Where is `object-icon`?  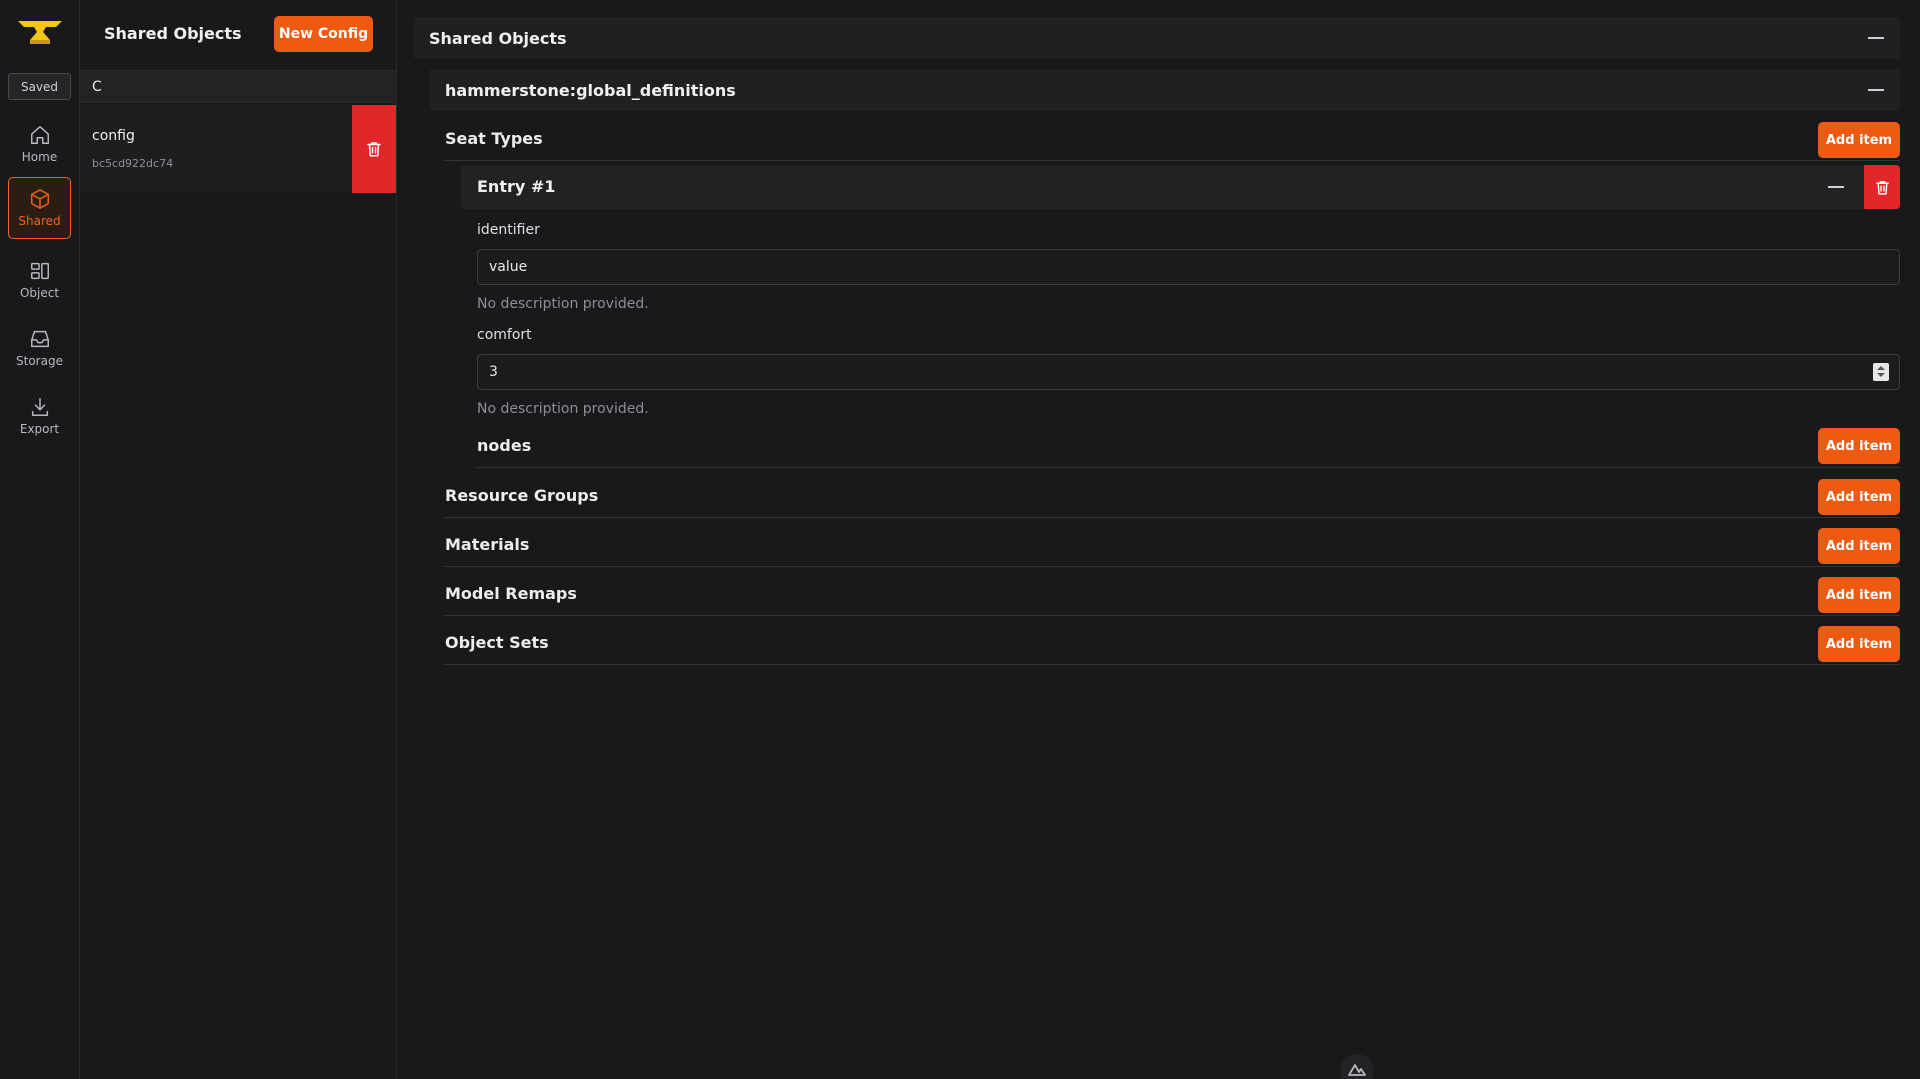 object-icon is located at coordinates (39, 271).